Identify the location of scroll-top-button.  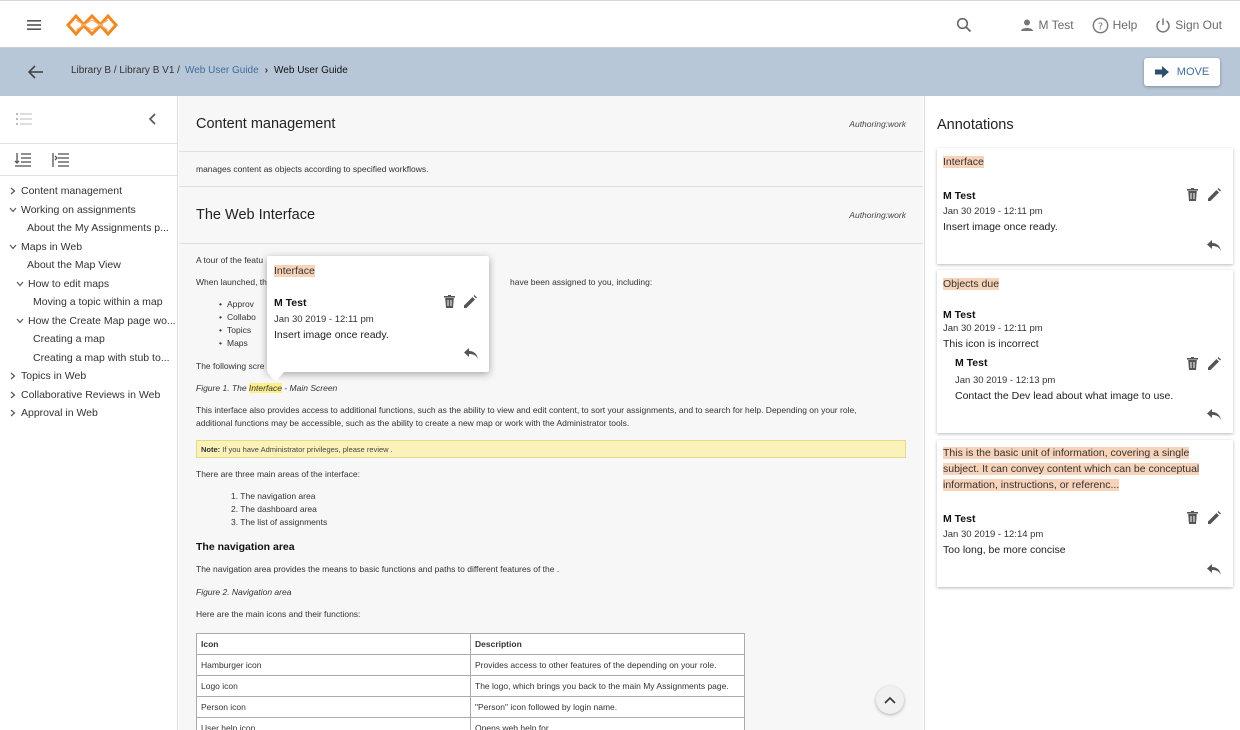
(890, 700).